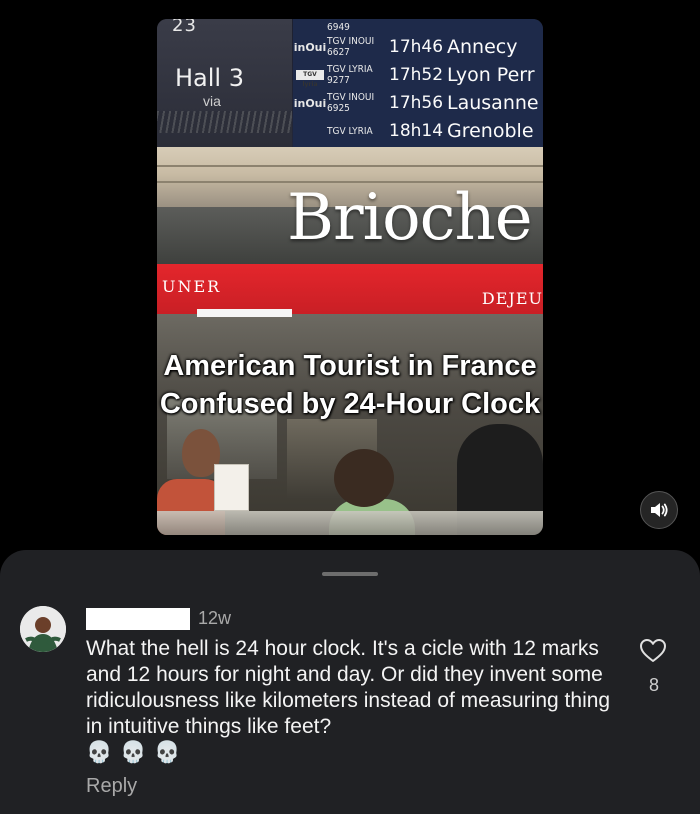  I want to click on like-button, so click(653, 651).